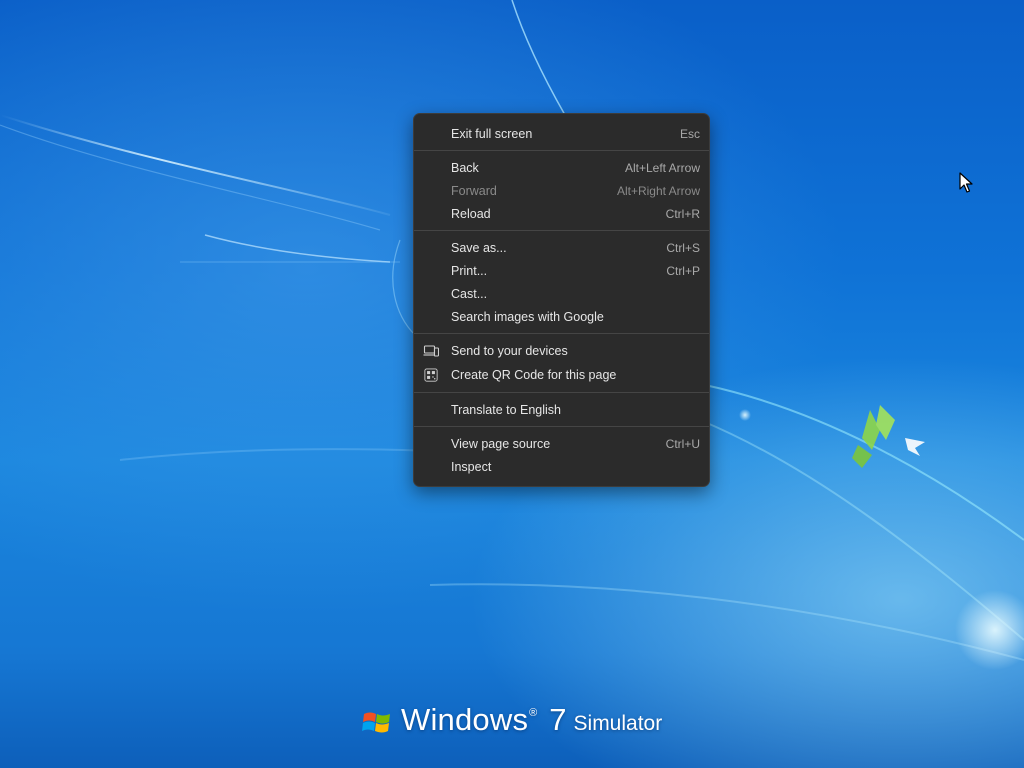 Image resolution: width=1024 pixels, height=768 pixels. Describe the element at coordinates (474, 190) in the screenshot. I see `menu-item-label: Forward` at that location.